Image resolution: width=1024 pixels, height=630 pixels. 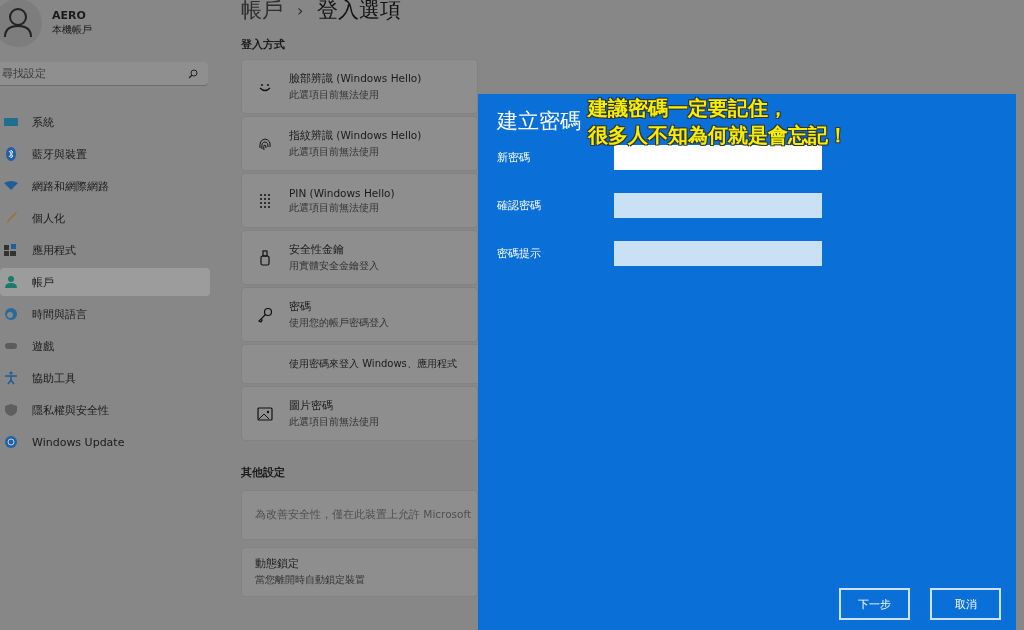 I want to click on field-label: 確認密碼, so click(x=519, y=205).